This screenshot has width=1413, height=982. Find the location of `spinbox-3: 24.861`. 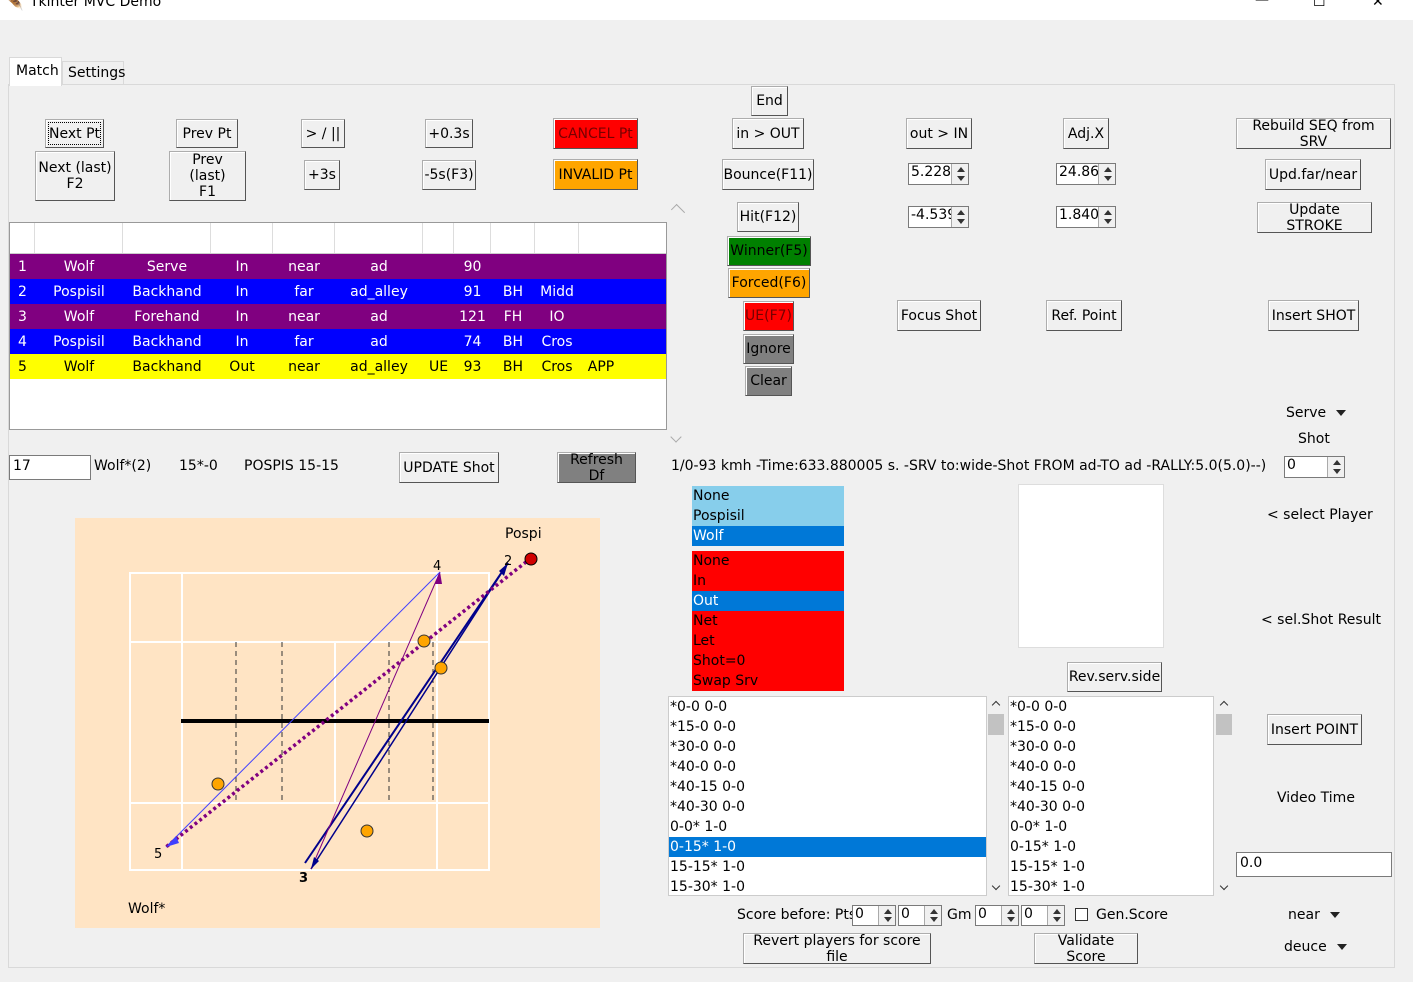

spinbox-3: 24.861 is located at coordinates (1086, 174).